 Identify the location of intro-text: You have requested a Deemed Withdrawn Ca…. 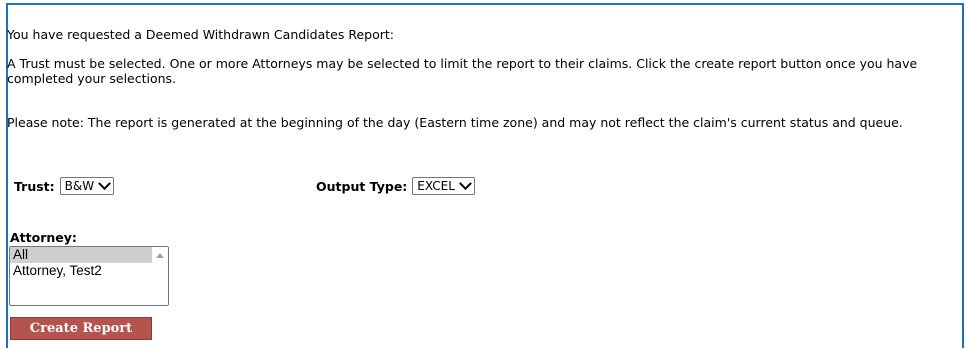
(200, 34).